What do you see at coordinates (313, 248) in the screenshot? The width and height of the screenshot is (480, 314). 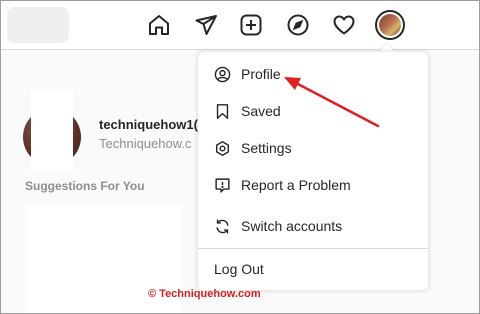 I see `menu-divider` at bounding box center [313, 248].